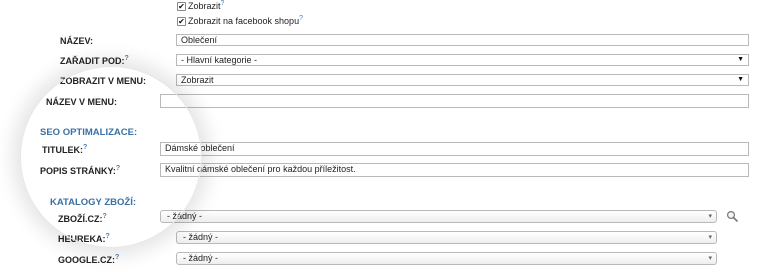  I want to click on google-cz-label: GOOGLE.CZ:?, so click(89, 259).